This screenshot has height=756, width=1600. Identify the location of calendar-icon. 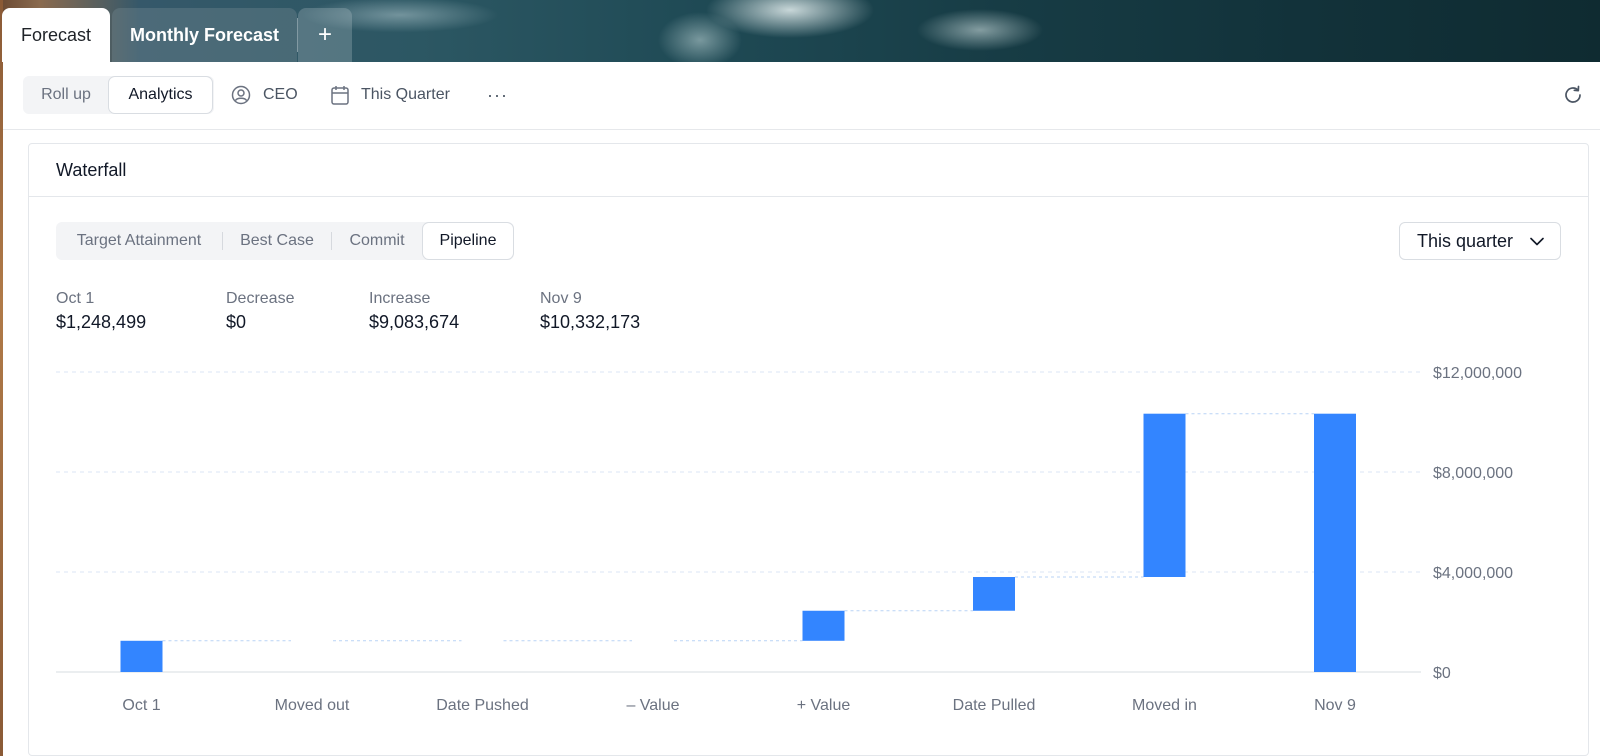
(340, 95).